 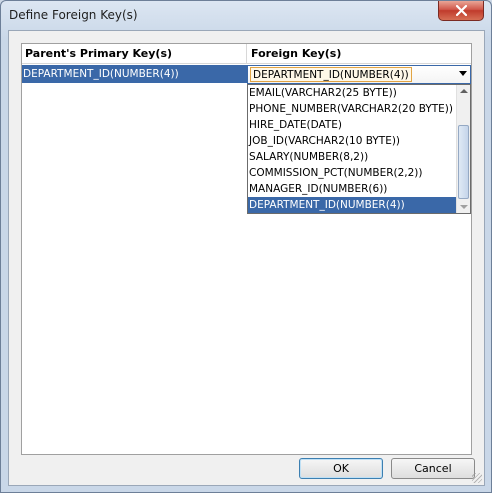 I want to click on cancel-button: Cancel, so click(x=433, y=468).